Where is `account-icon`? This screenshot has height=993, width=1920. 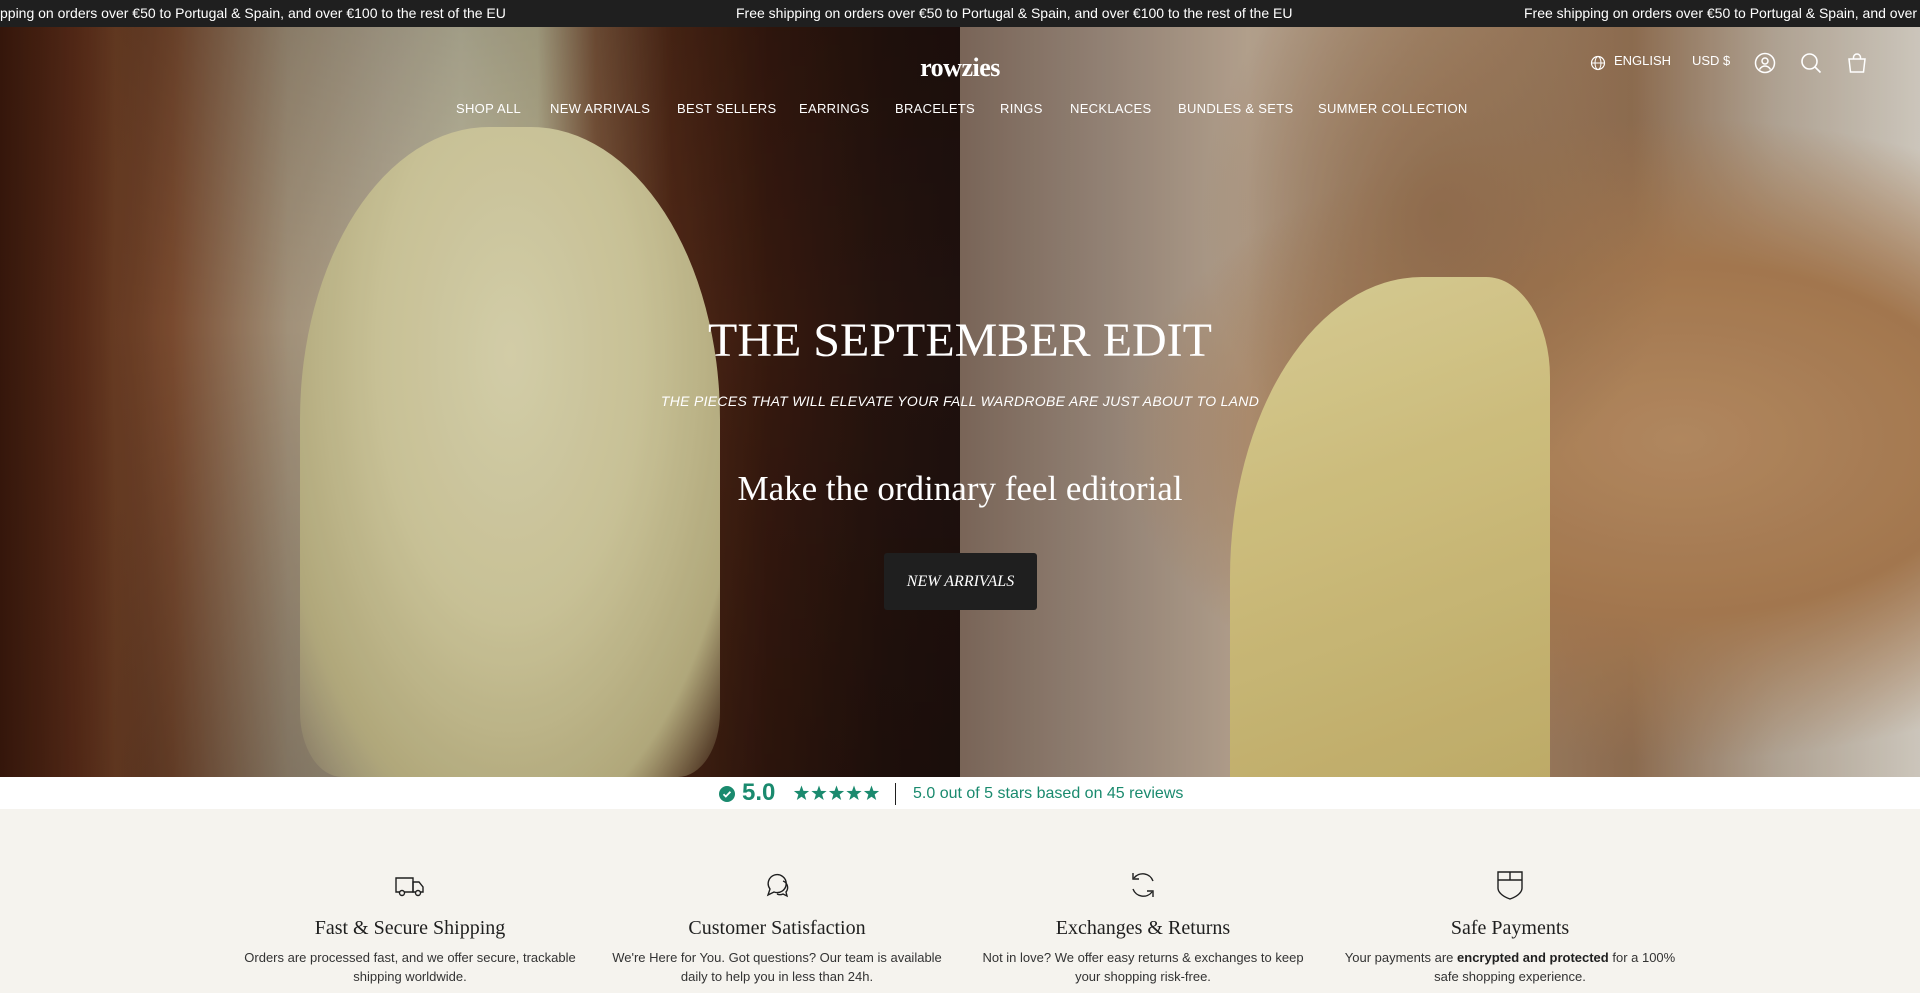 account-icon is located at coordinates (1765, 63).